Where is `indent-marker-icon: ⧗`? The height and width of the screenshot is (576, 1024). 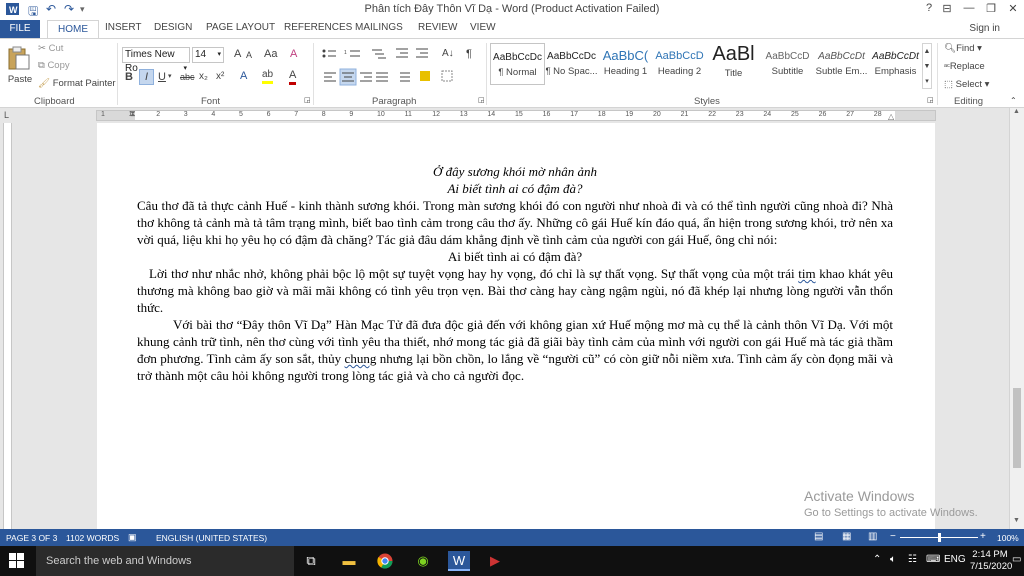
indent-marker-icon: ⧗ is located at coordinates (133, 114).